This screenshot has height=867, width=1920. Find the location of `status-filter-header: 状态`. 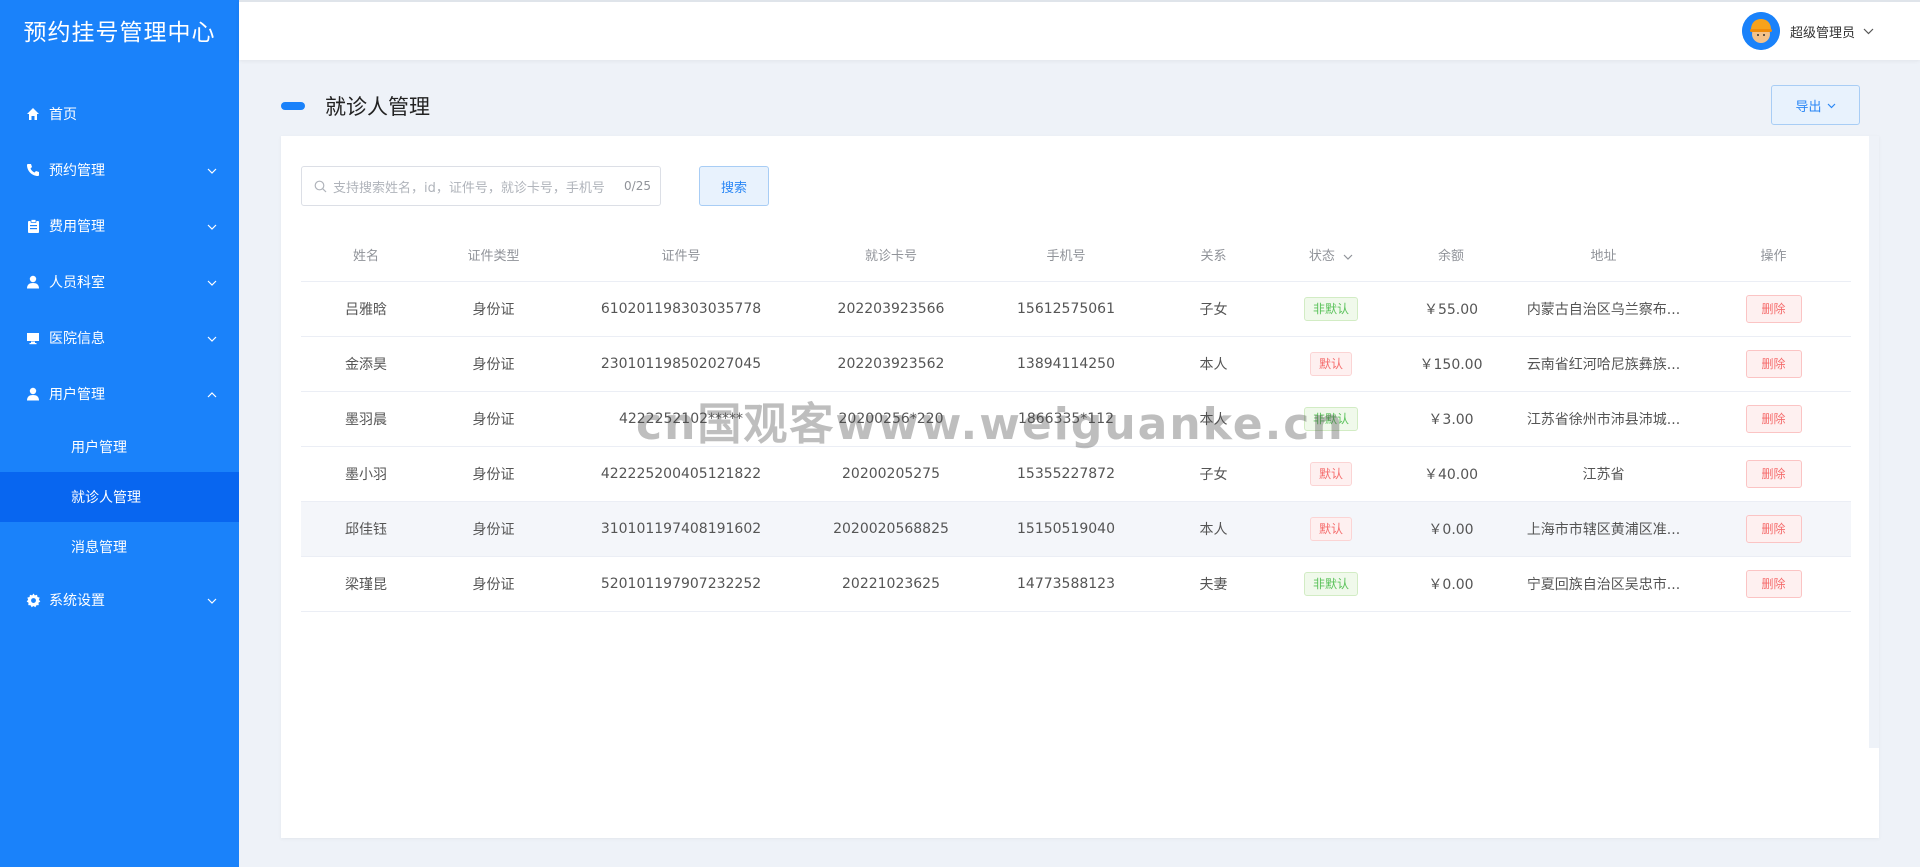

status-filter-header: 状态 is located at coordinates (1331, 254).